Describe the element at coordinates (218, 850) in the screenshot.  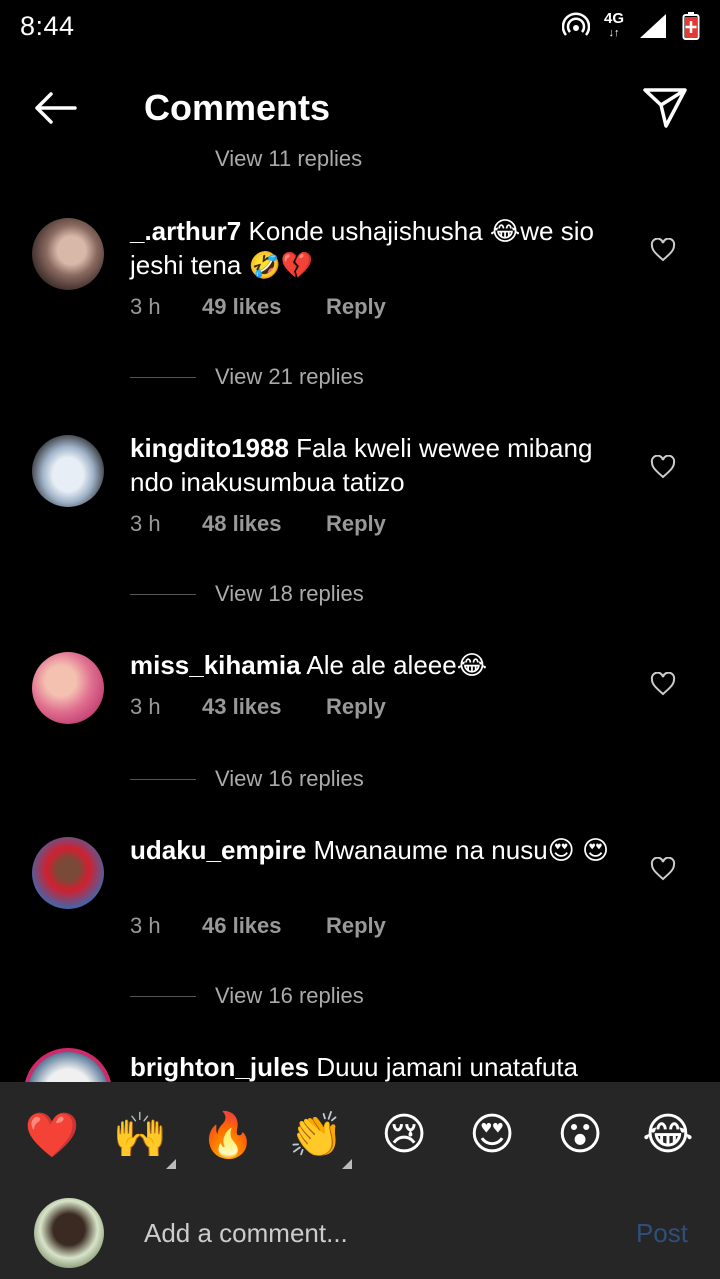
I see `comment-username: udaku_empire` at that location.